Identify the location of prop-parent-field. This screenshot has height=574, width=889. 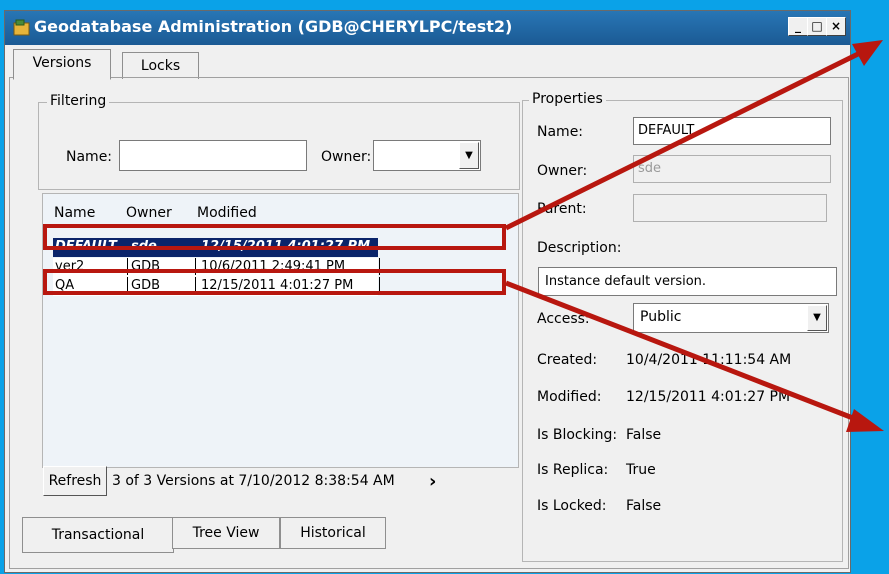
(730, 208).